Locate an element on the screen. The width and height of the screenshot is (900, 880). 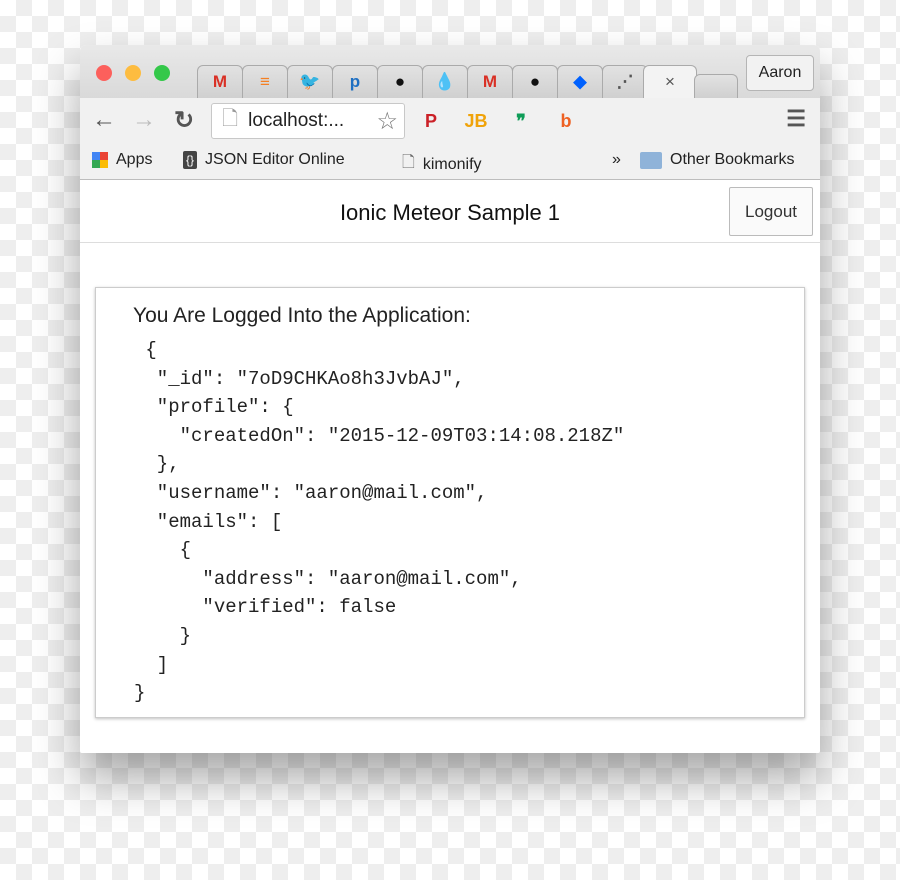
tab-8: ◆ is located at coordinates (580, 81).